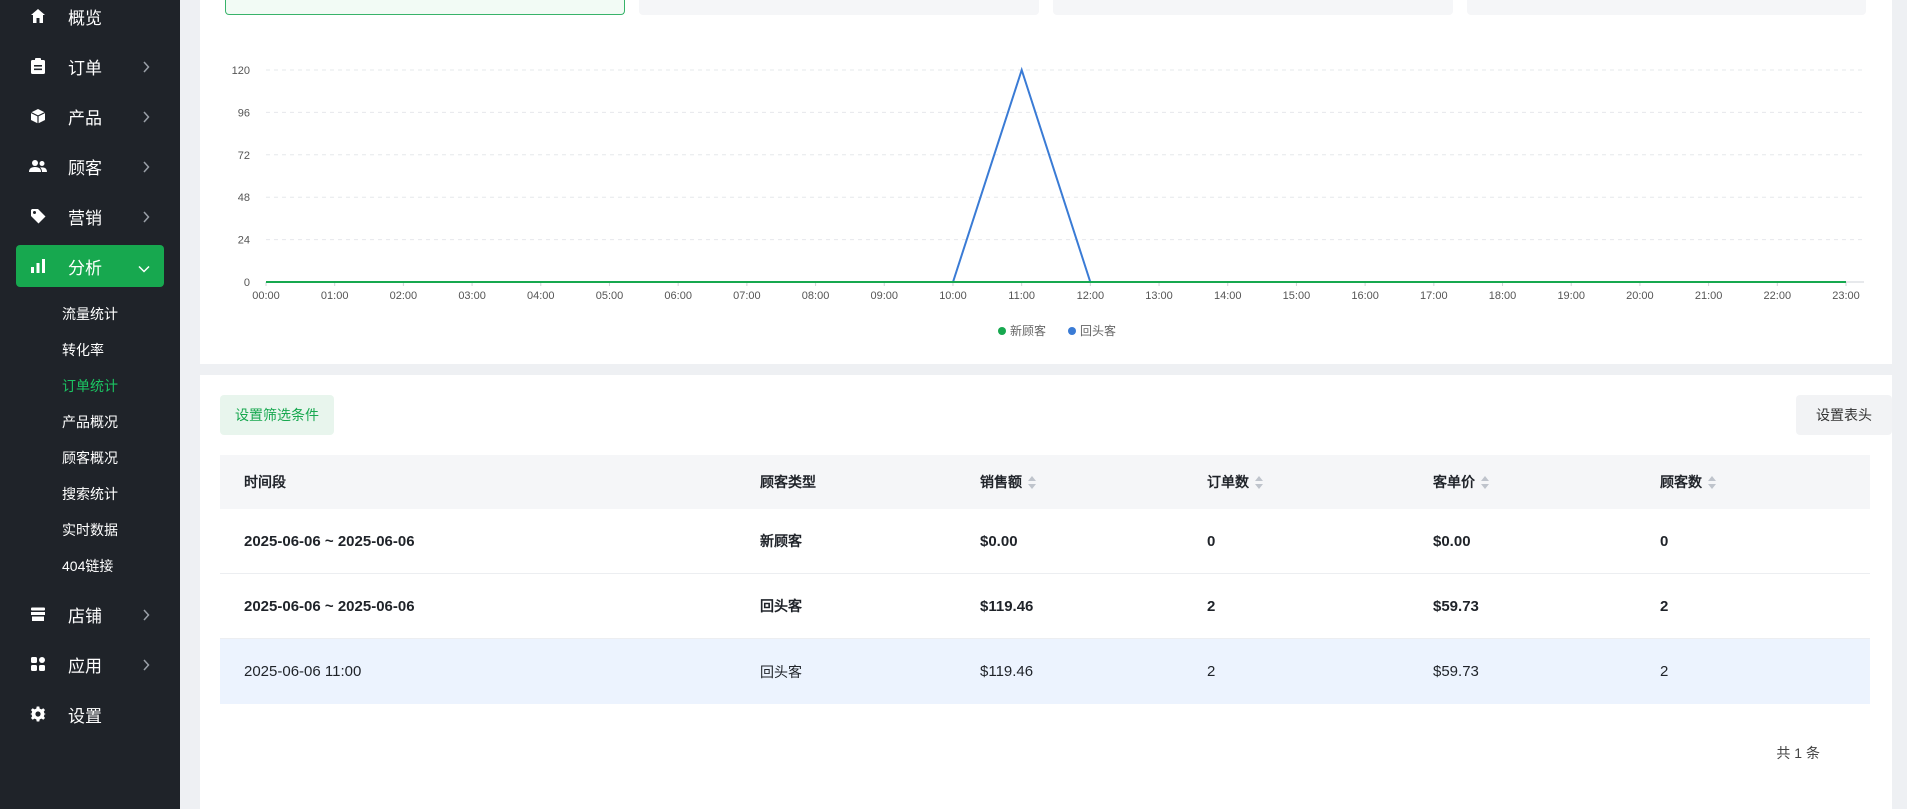 The width and height of the screenshot is (1907, 809). I want to click on table-row: 2025-06-06 ~ 2025-06-06 新顾客 $0.00 0 $0.00 0, so click(1045, 541).